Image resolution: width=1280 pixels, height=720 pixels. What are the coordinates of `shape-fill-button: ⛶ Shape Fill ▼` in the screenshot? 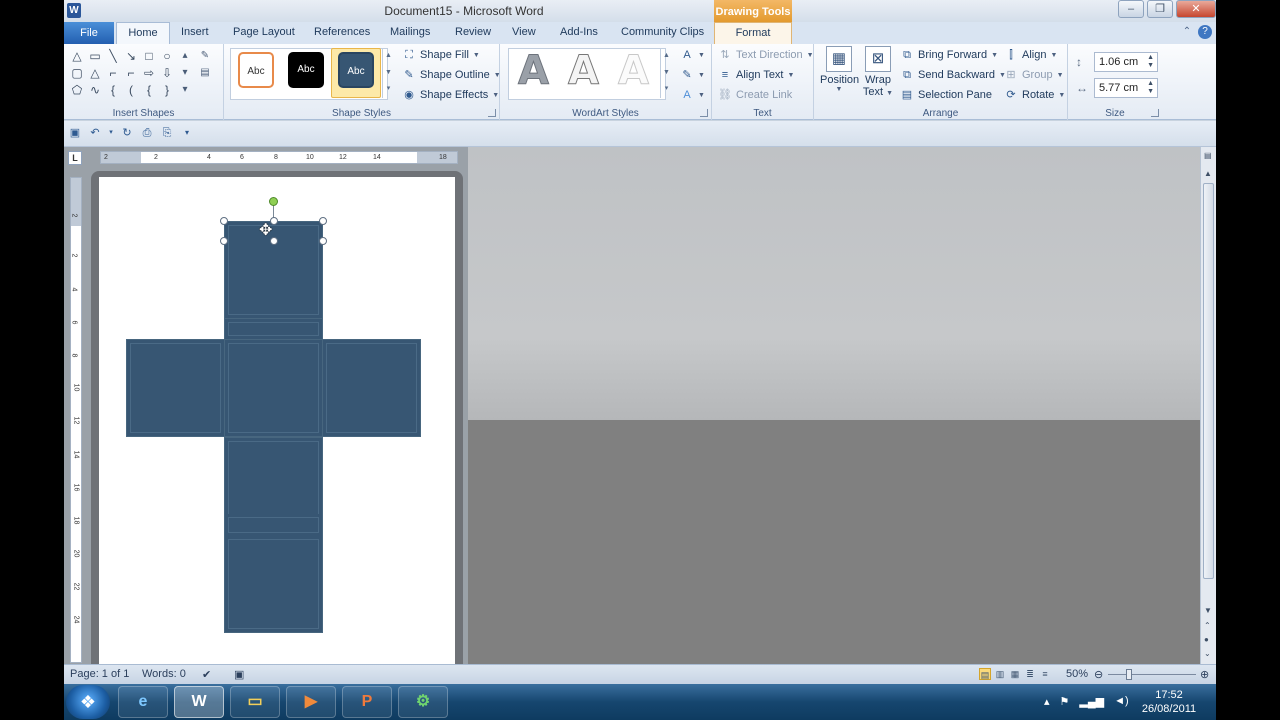 It's located at (441, 55).